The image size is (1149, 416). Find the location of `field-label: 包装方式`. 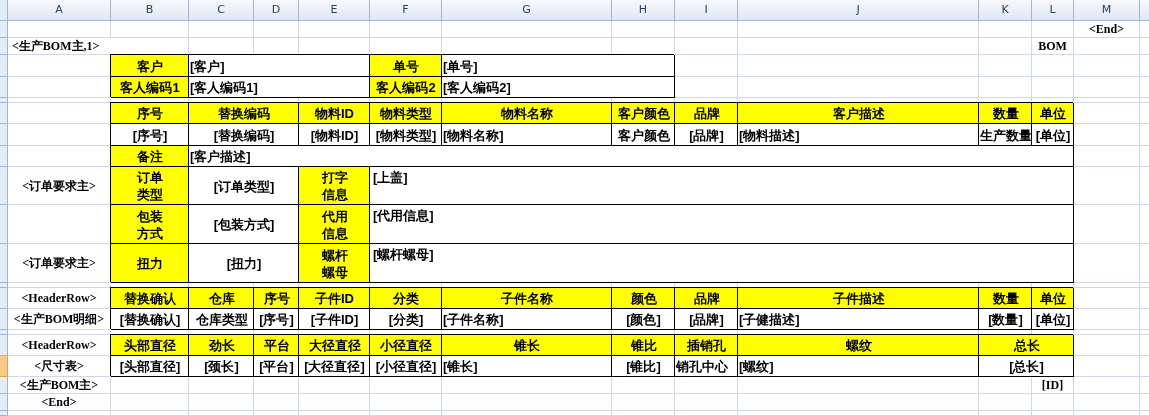

field-label: 包装方式 is located at coordinates (150, 224).